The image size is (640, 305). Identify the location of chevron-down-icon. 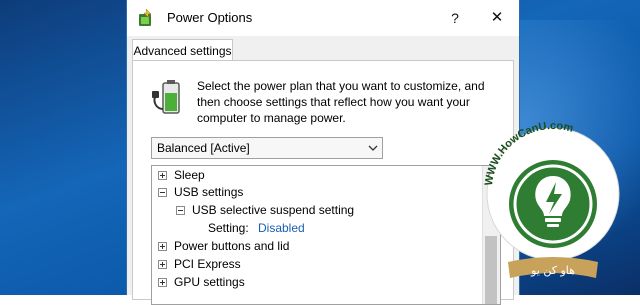
(373, 148).